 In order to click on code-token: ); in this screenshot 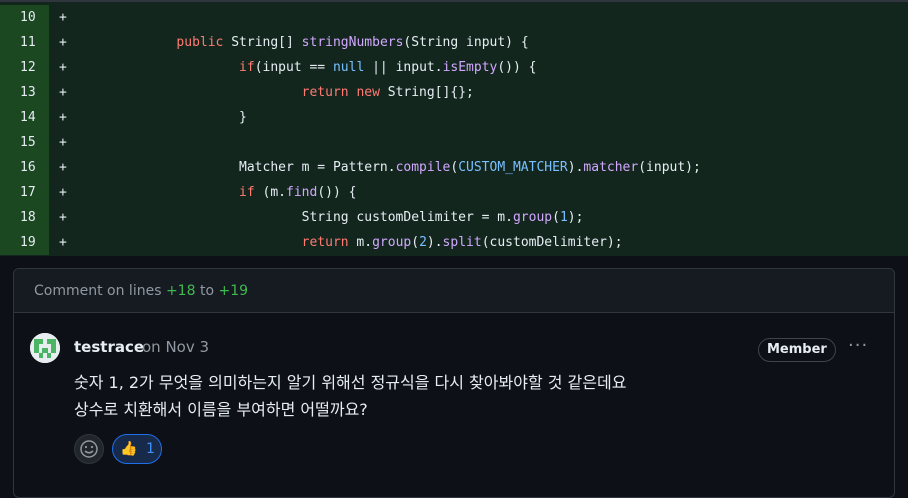, I will do `click(575, 217)`.